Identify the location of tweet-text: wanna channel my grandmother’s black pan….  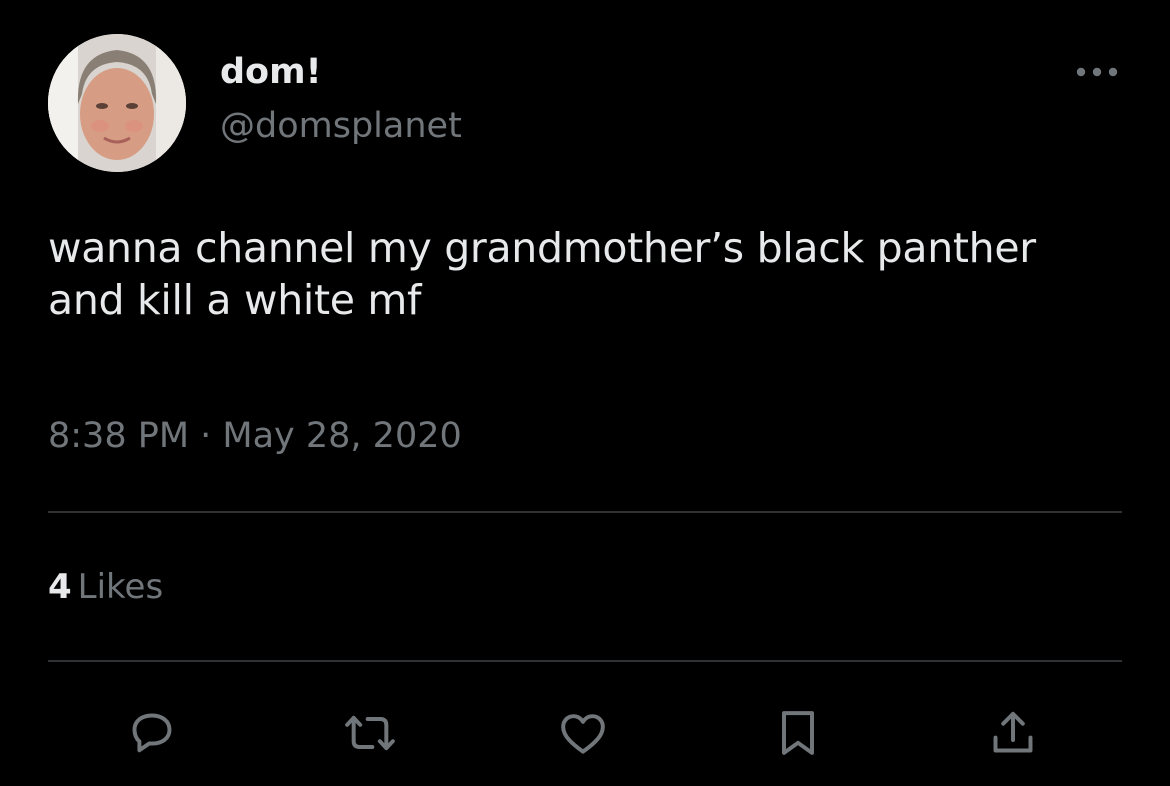
(542, 274).